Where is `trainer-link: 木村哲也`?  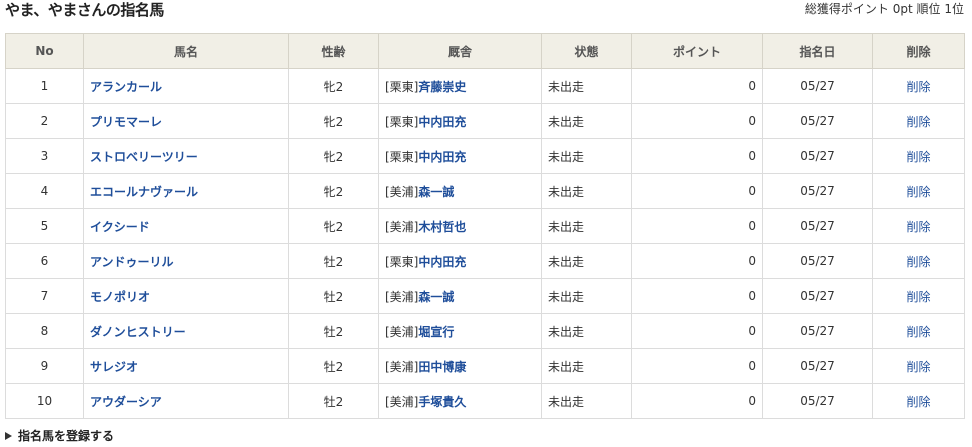 trainer-link: 木村哲也 is located at coordinates (442, 227).